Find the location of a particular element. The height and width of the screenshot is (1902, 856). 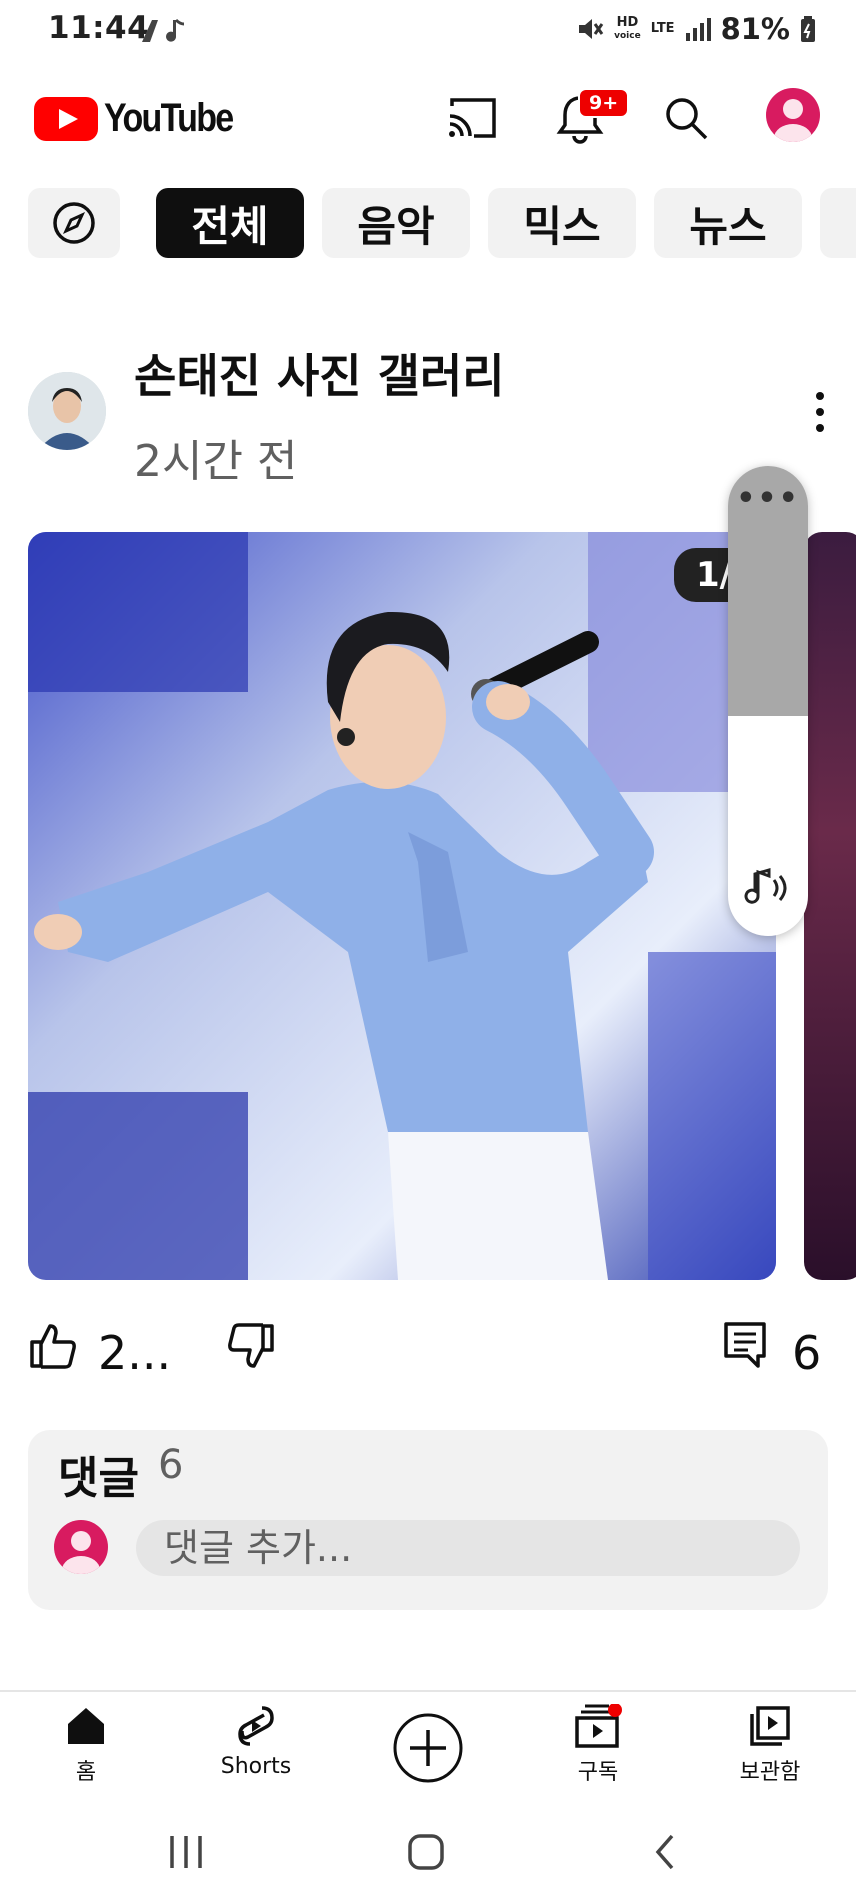

battery-icon is located at coordinates (808, 29).